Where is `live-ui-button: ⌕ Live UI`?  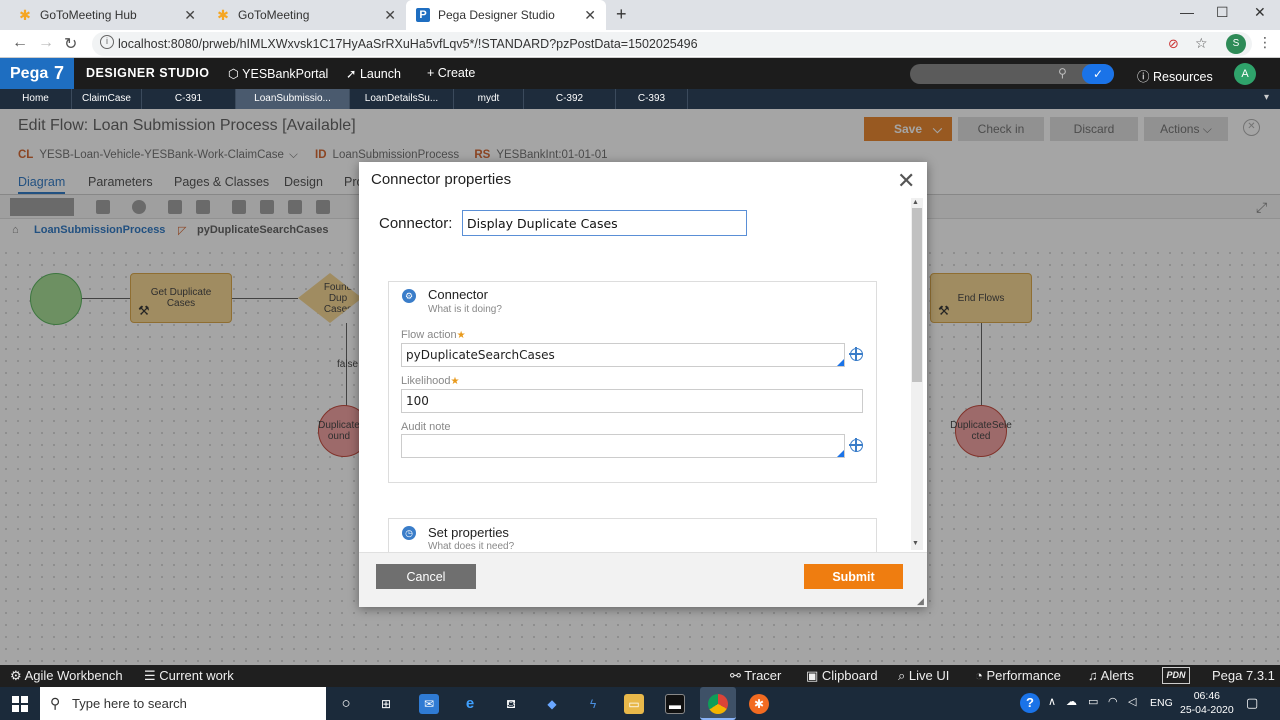 live-ui-button: ⌕ Live UI is located at coordinates (923, 676).